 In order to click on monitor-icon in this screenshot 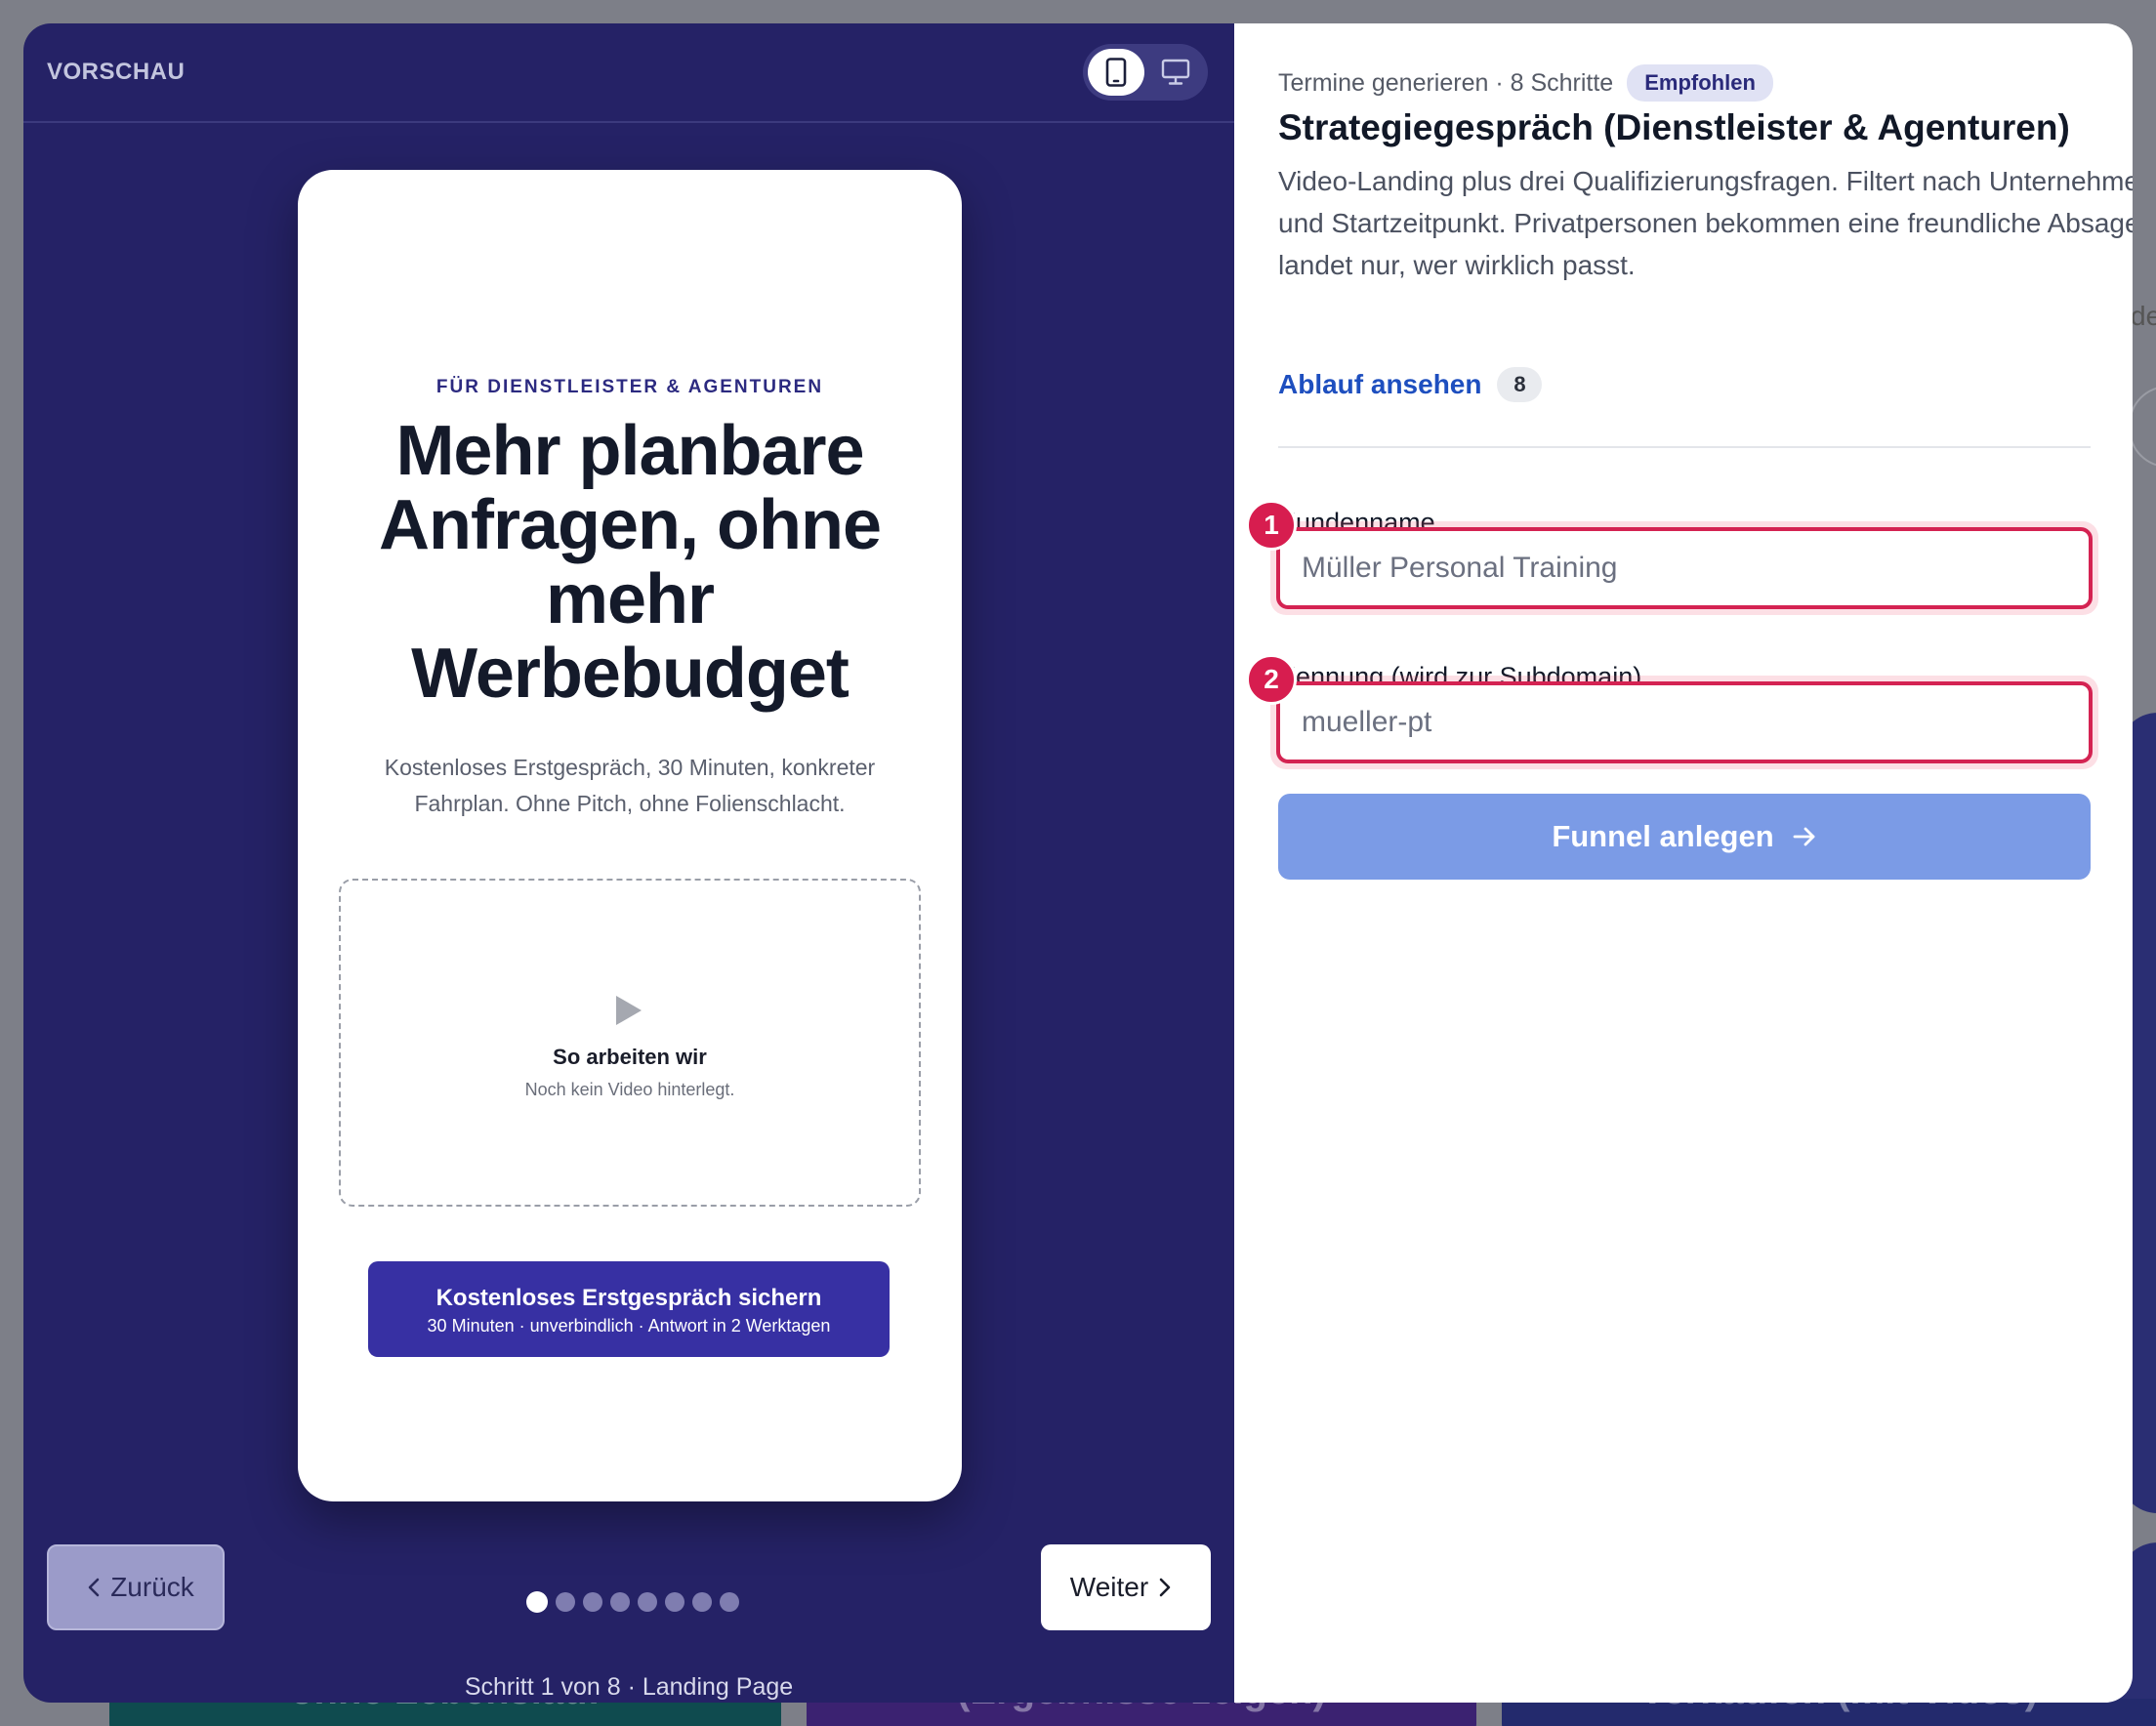, I will do `click(1176, 72)`.